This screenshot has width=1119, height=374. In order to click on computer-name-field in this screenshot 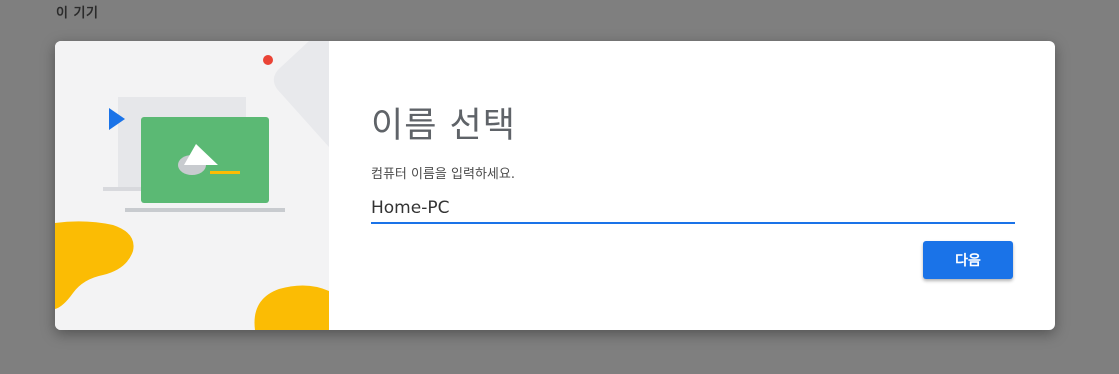, I will do `click(693, 210)`.